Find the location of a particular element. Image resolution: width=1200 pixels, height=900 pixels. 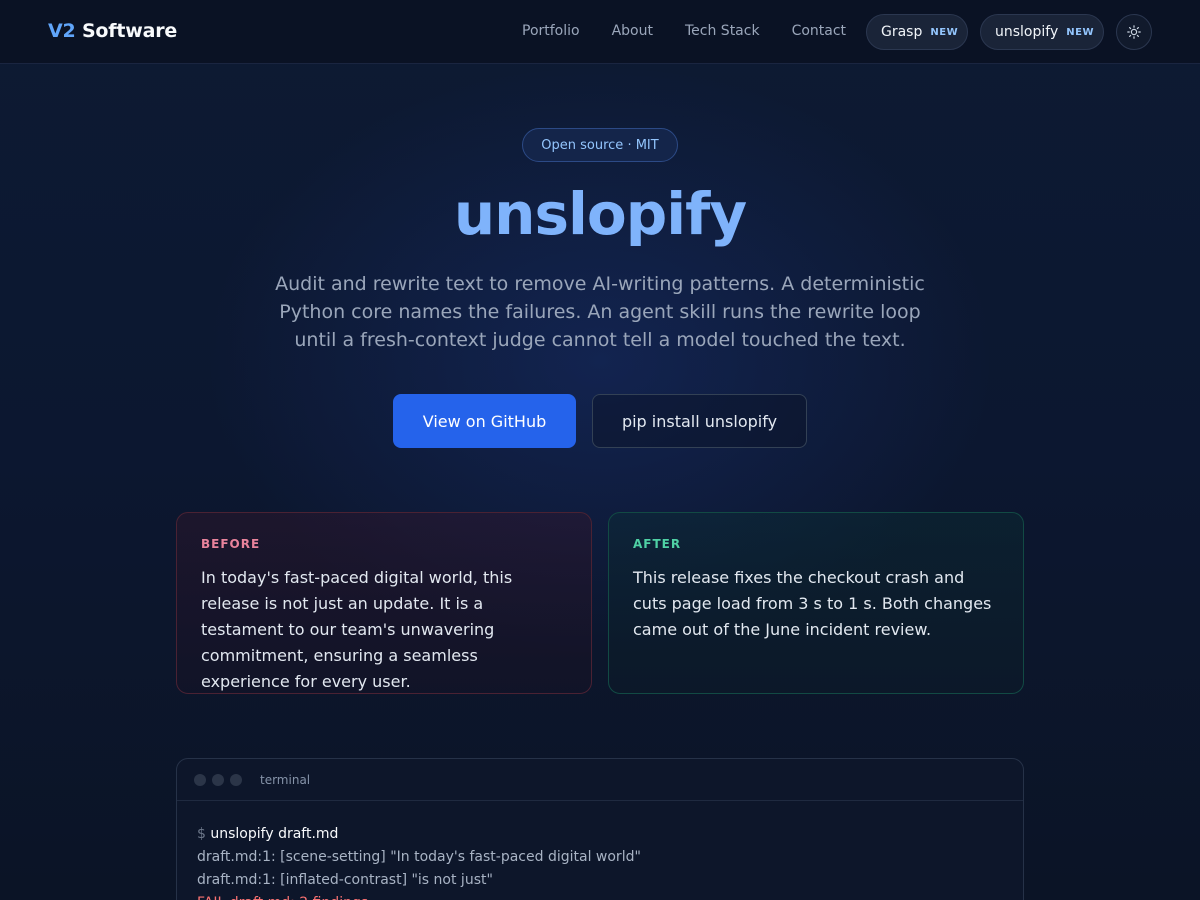

license-badge: Open source · MIT is located at coordinates (600, 145).